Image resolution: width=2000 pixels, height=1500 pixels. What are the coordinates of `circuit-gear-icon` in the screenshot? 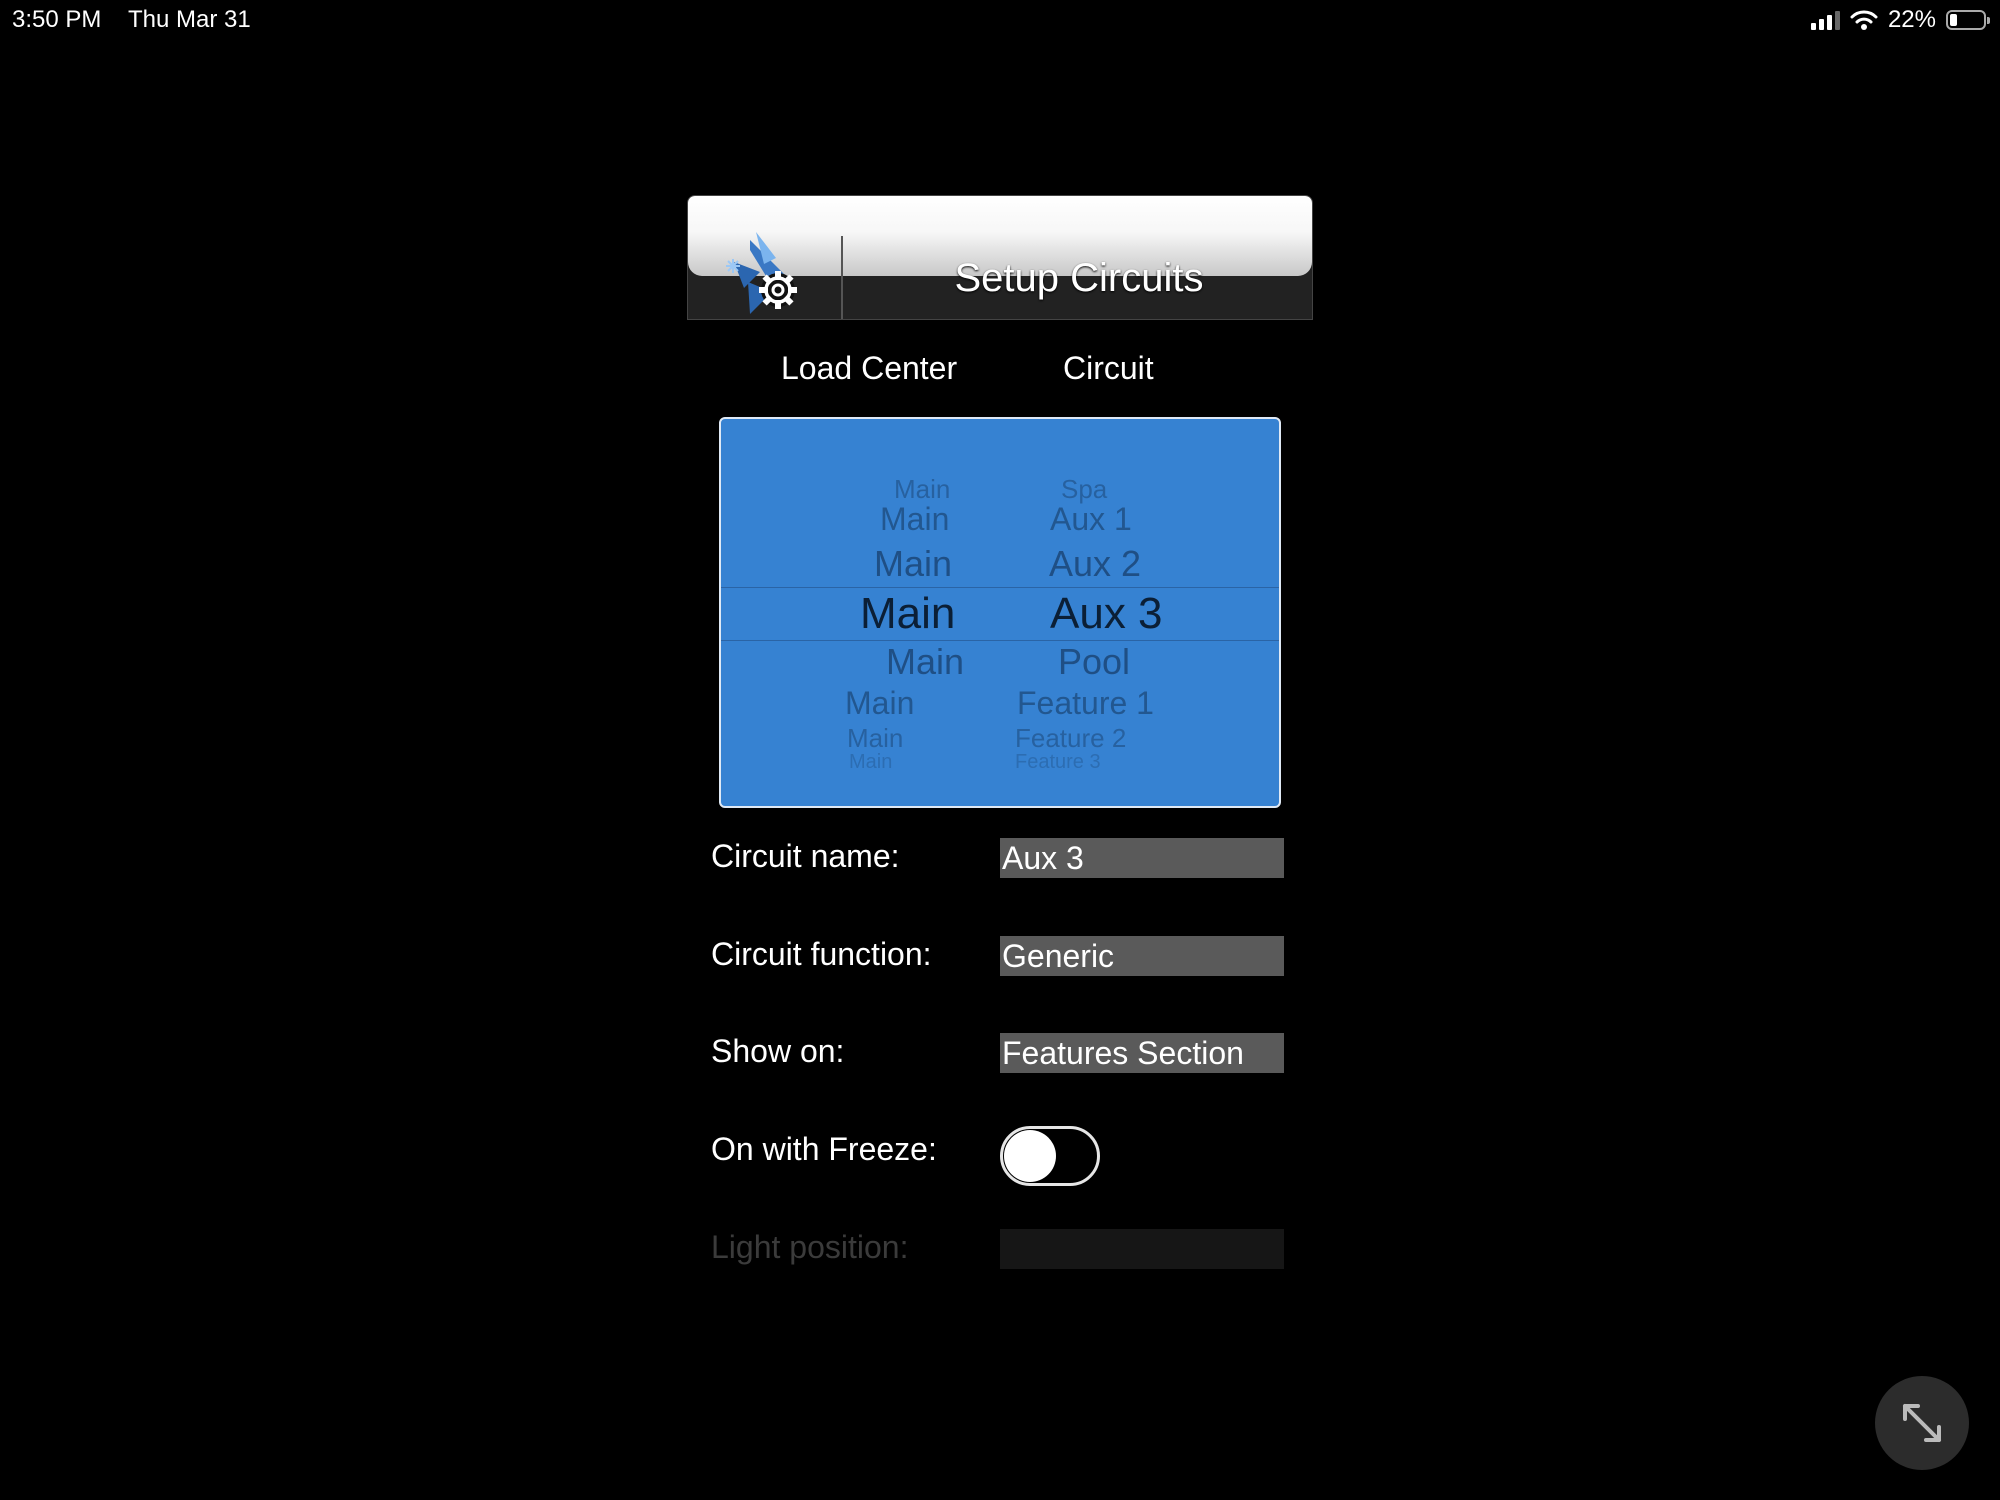 It's located at (761, 273).